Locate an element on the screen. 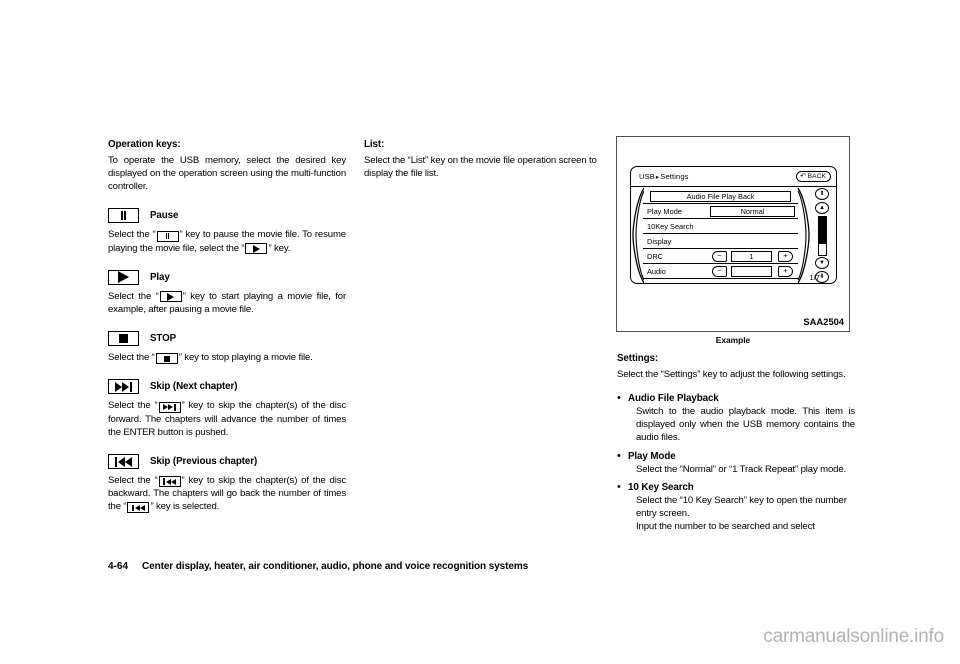 The image size is (960, 664). scroll-control-column: ⬆ ▲ ▼ ⬇ is located at coordinates (824, 235).